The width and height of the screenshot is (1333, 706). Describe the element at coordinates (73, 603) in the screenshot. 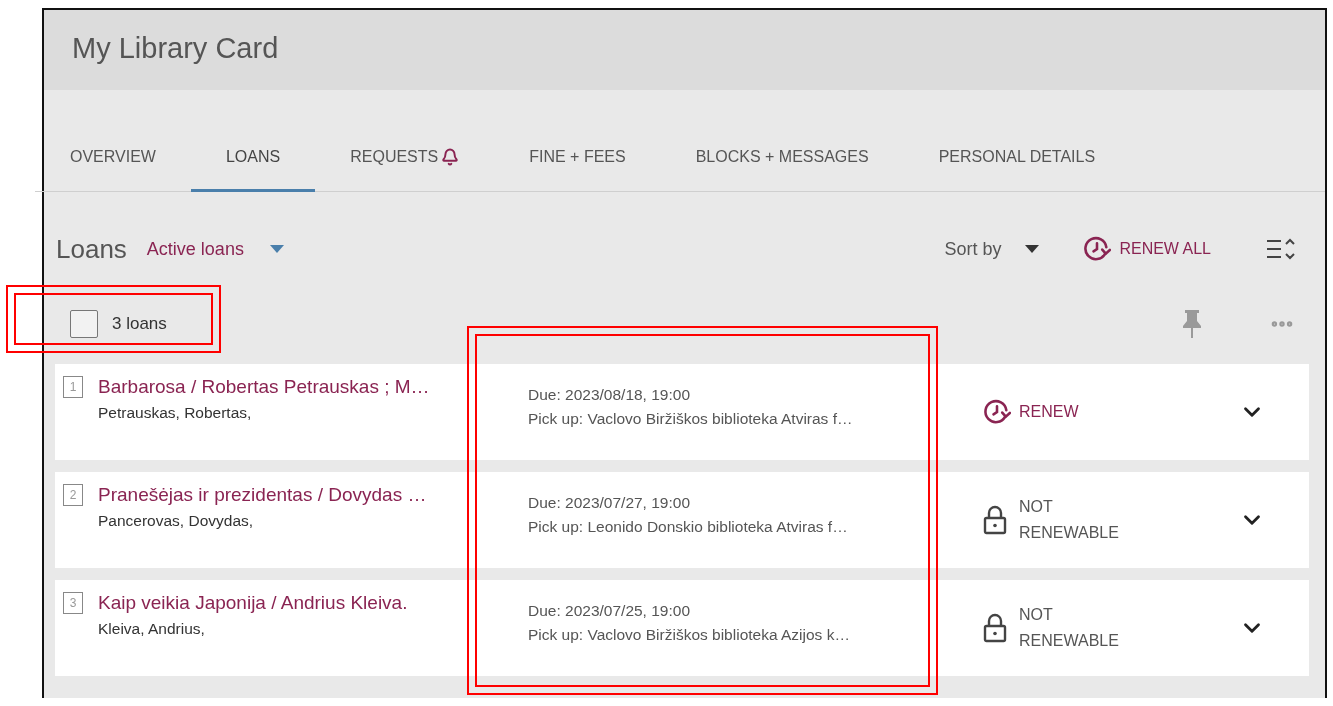

I see `item-number: 3` at that location.